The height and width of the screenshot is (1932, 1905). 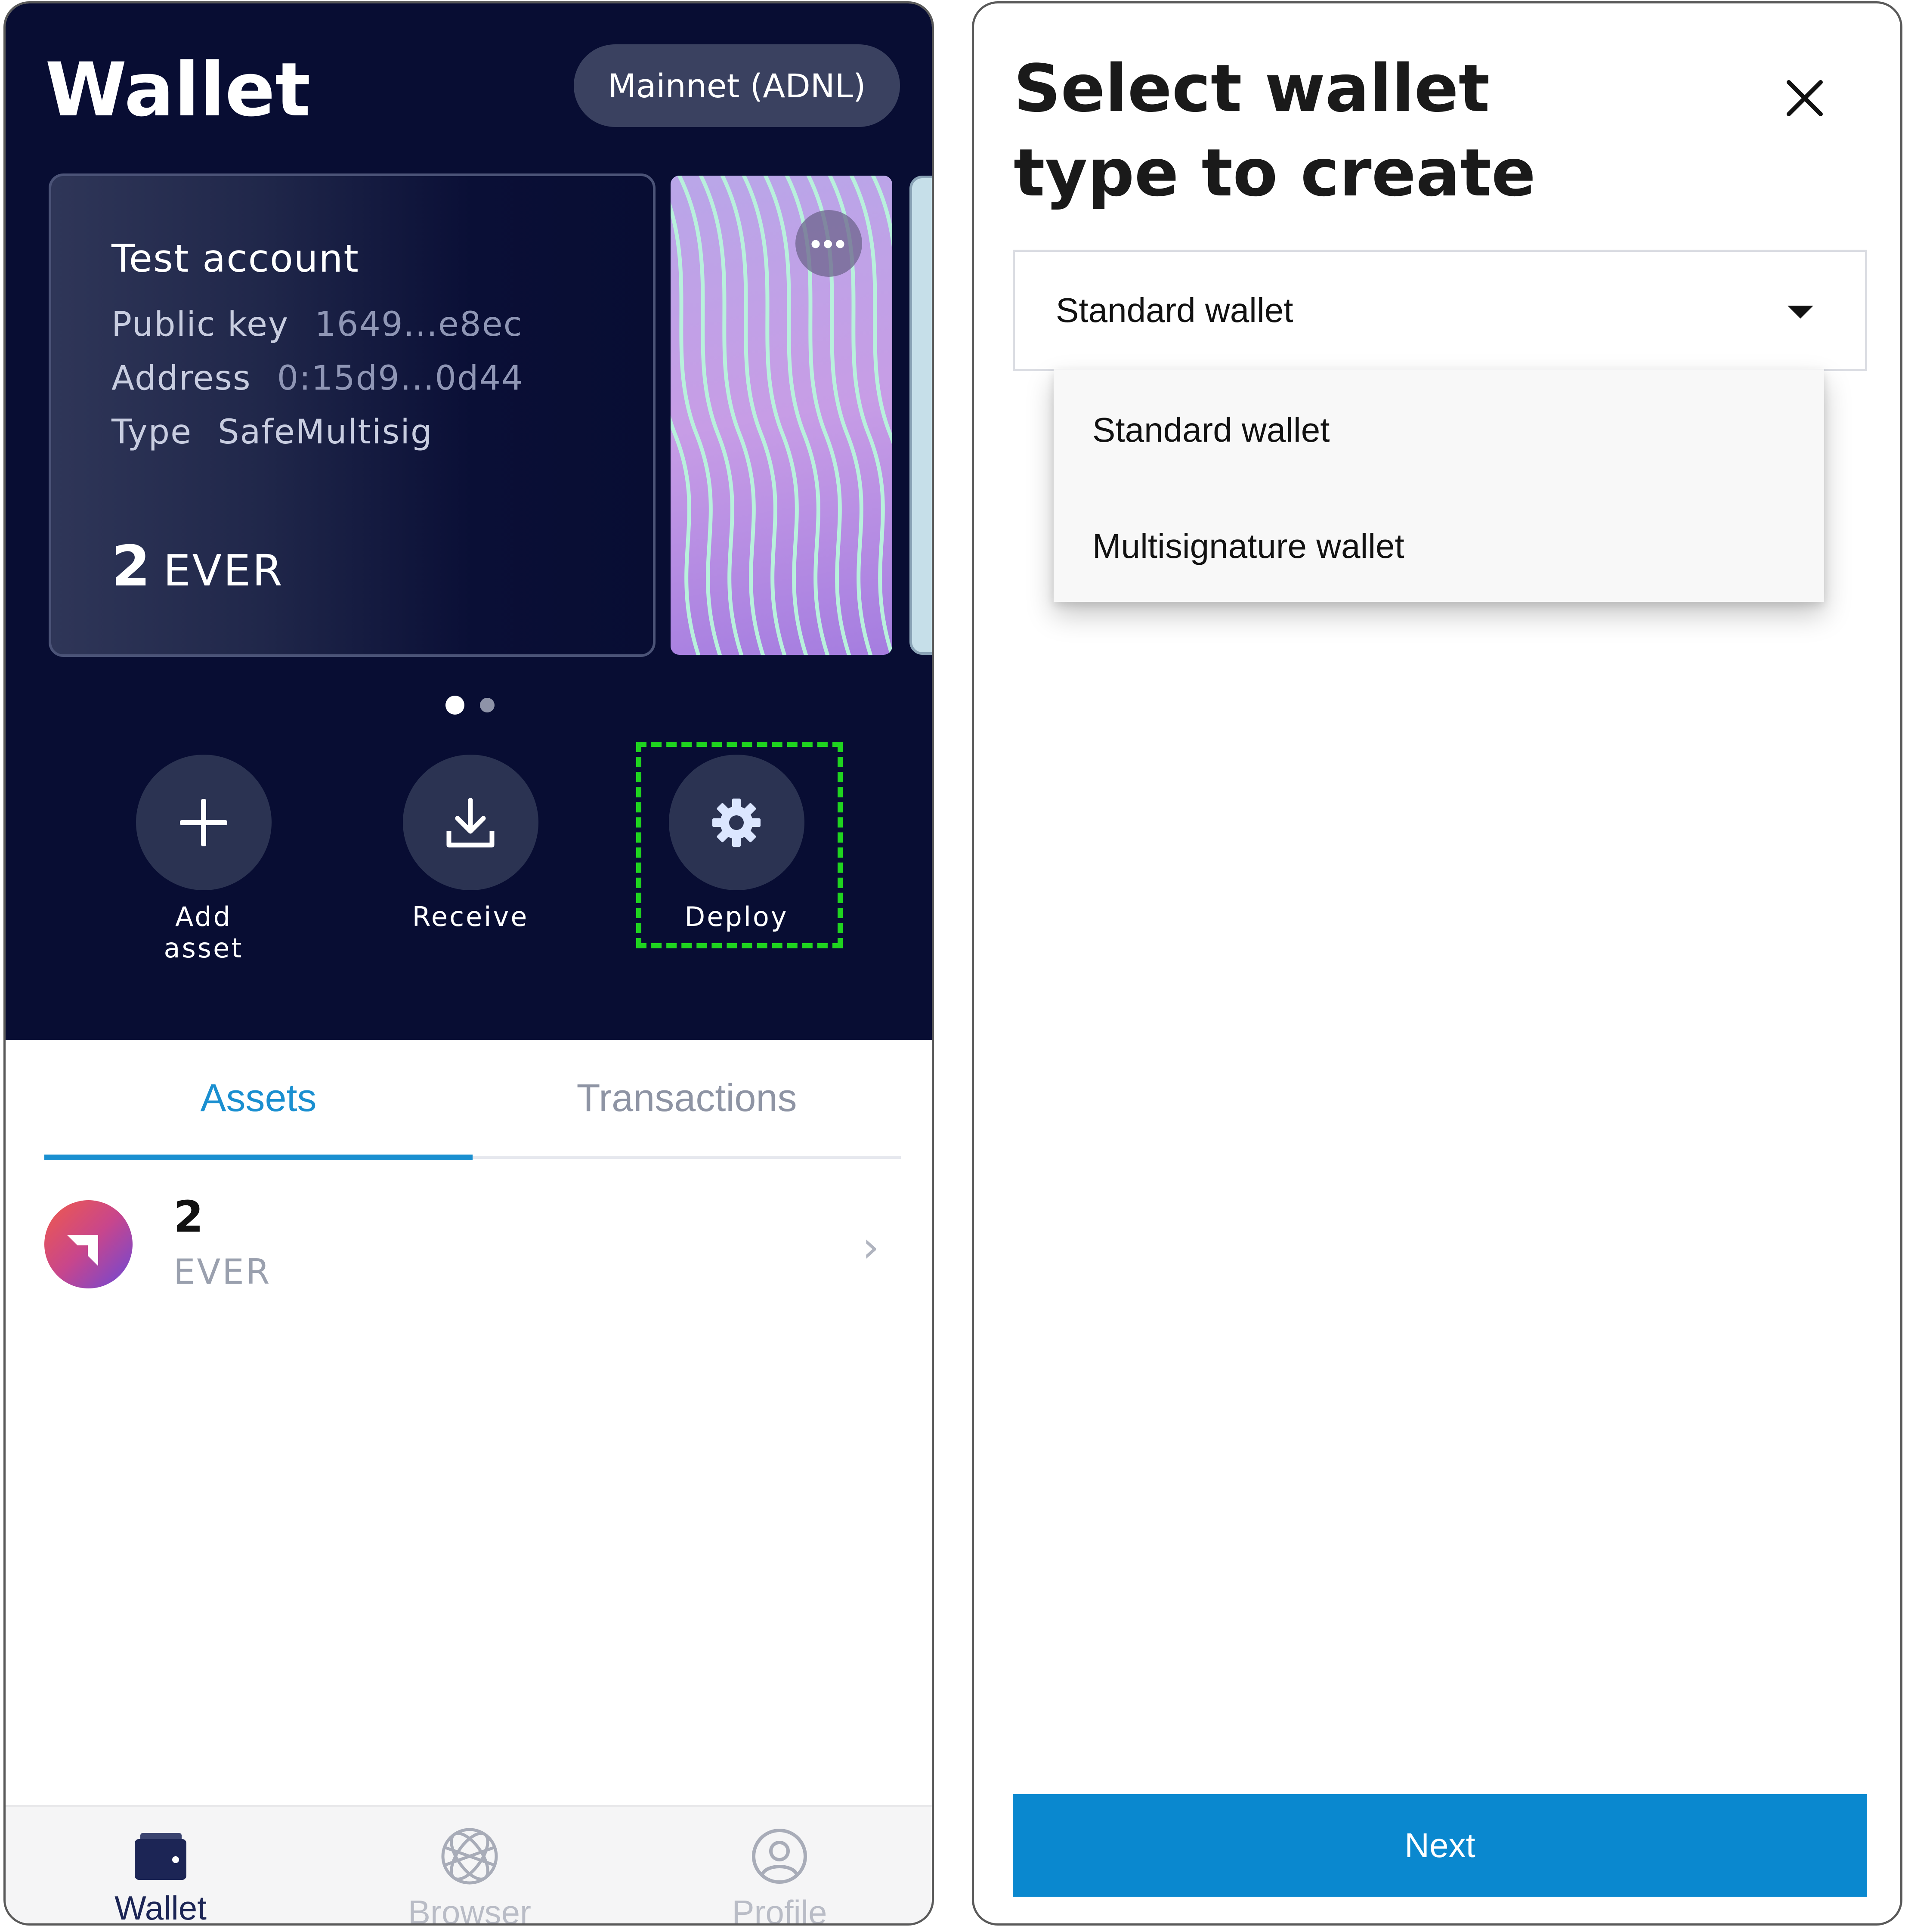 What do you see at coordinates (1275, 131) in the screenshot?
I see `modal-title: Select wallet type to create` at bounding box center [1275, 131].